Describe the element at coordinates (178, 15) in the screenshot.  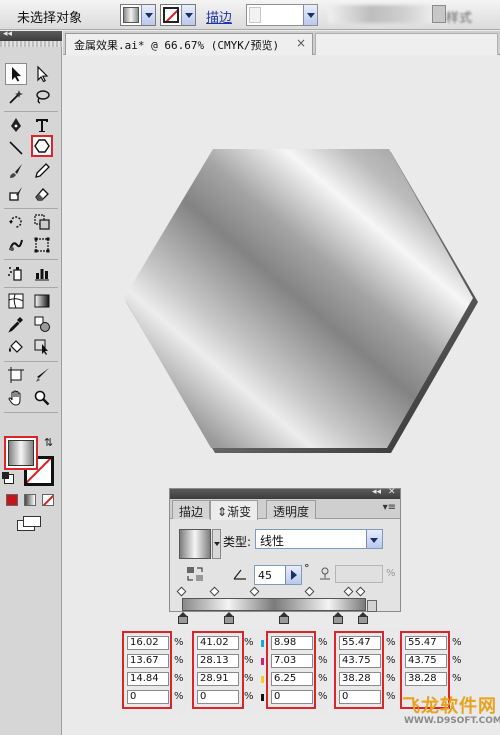
I see `stroke-swatch-dropdown` at that location.